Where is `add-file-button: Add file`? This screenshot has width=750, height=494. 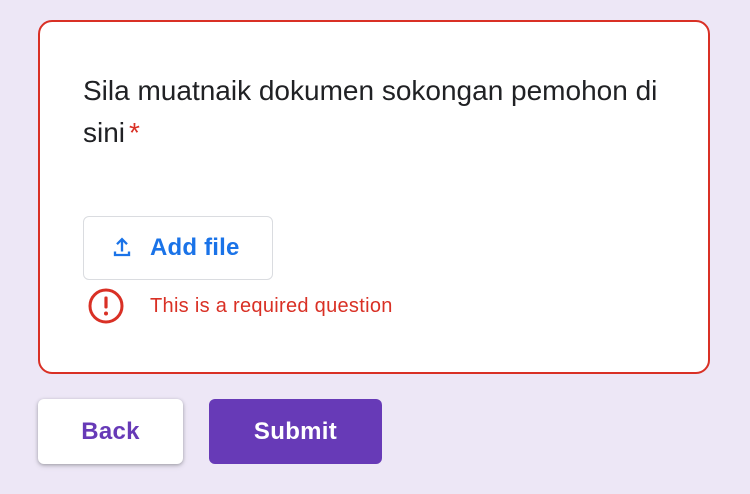
add-file-button: Add file is located at coordinates (178, 248).